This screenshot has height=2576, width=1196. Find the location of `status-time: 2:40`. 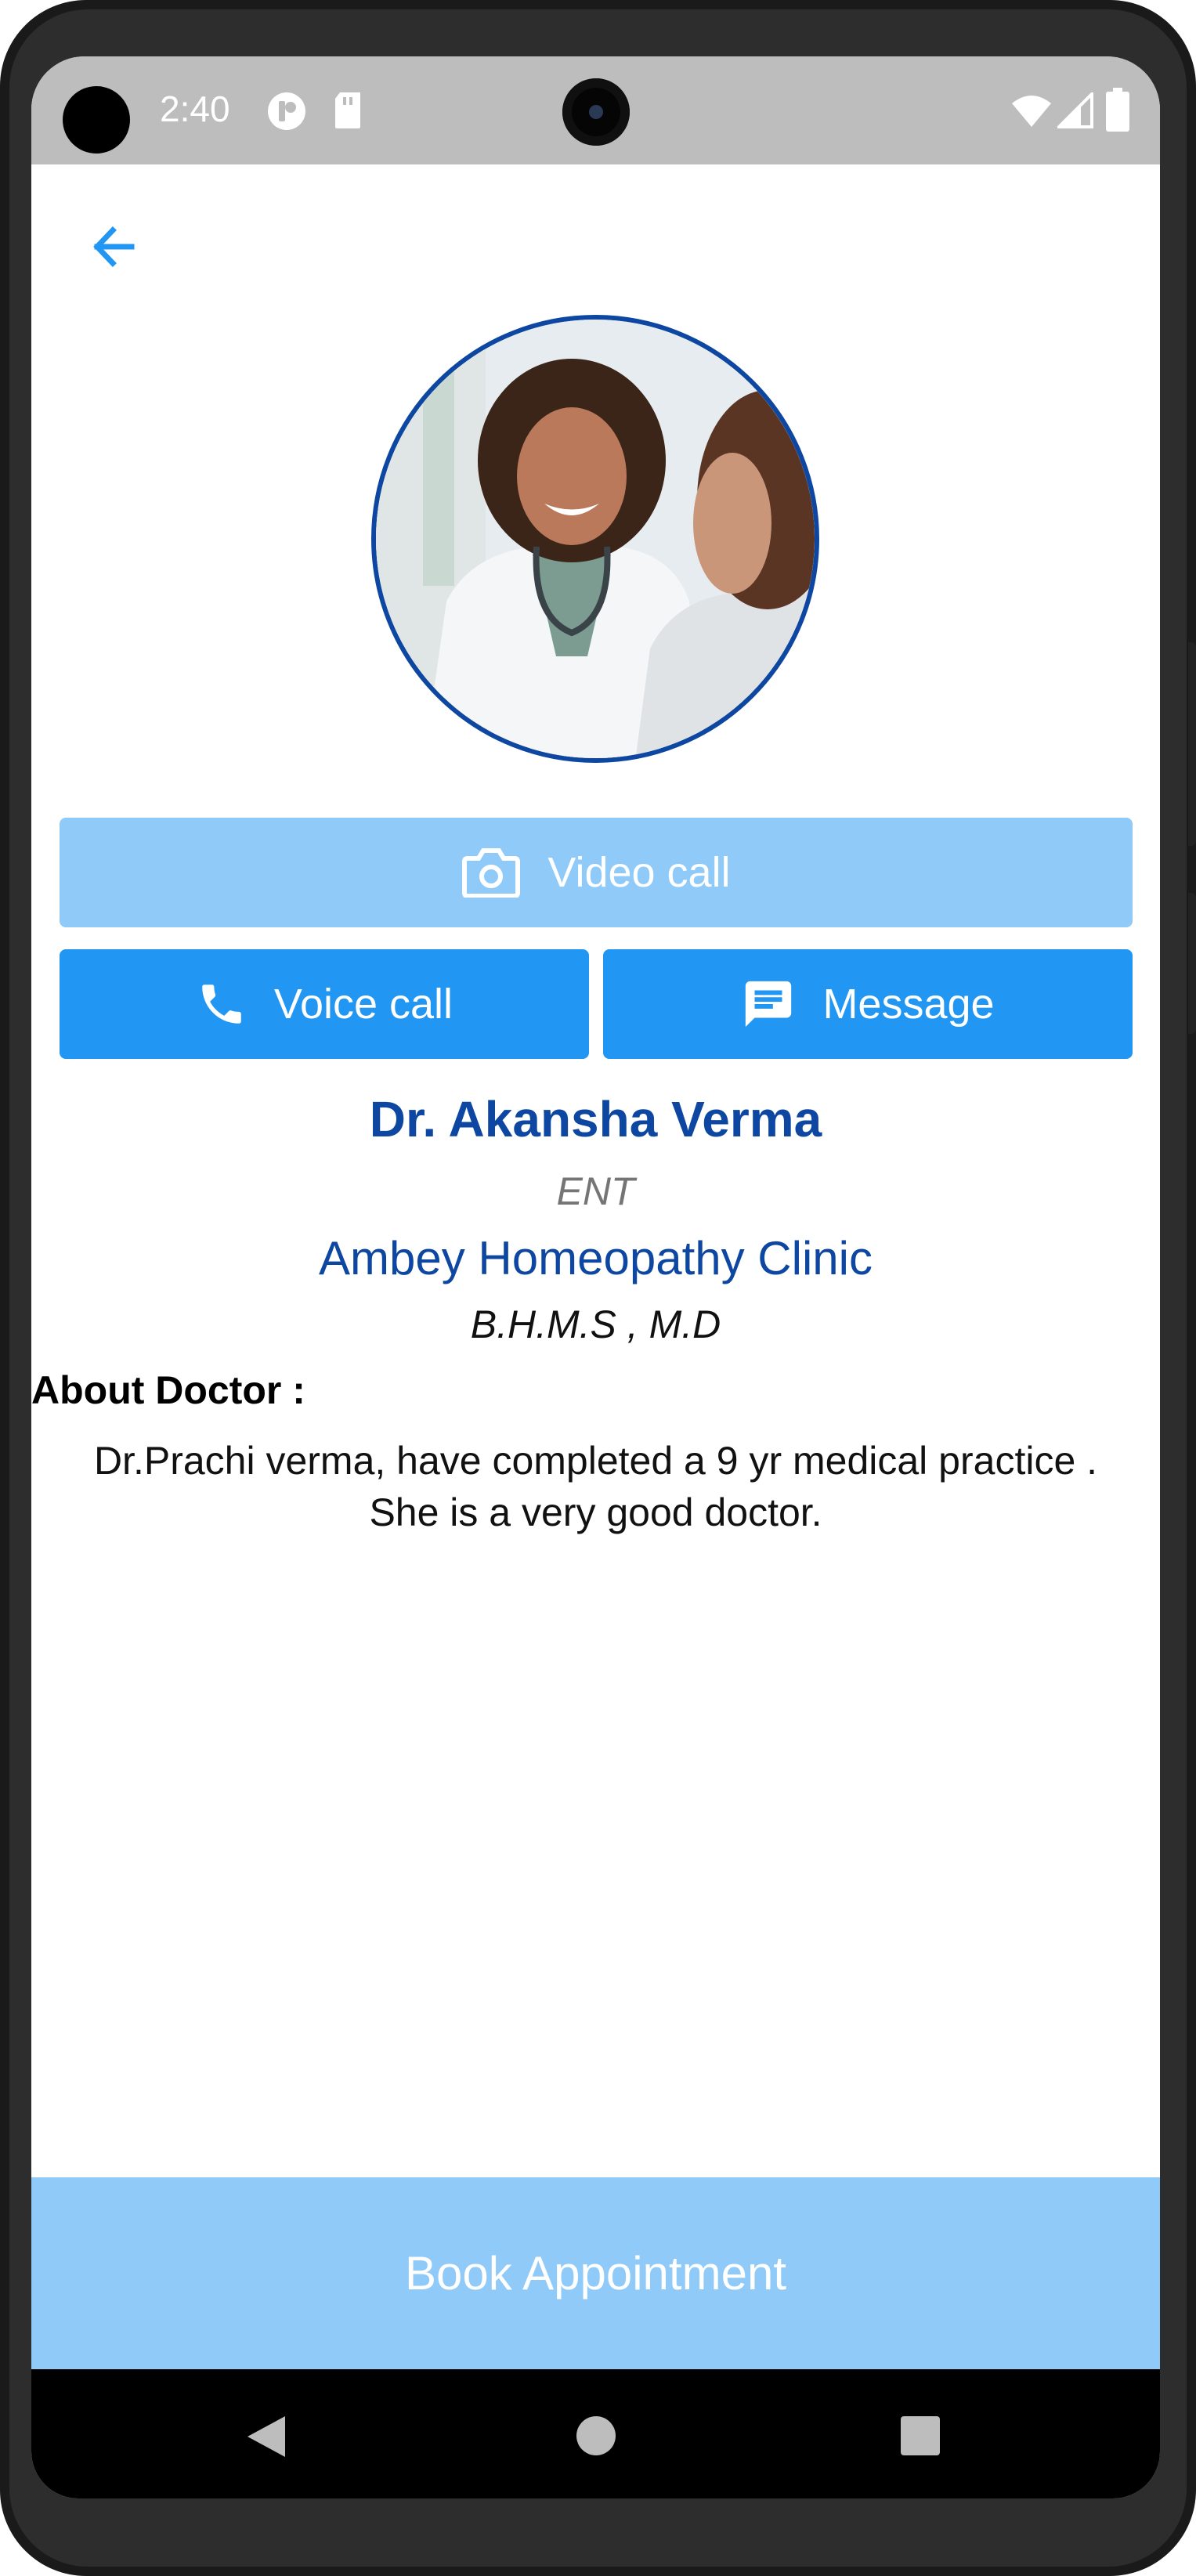

status-time: 2:40 is located at coordinates (195, 109).